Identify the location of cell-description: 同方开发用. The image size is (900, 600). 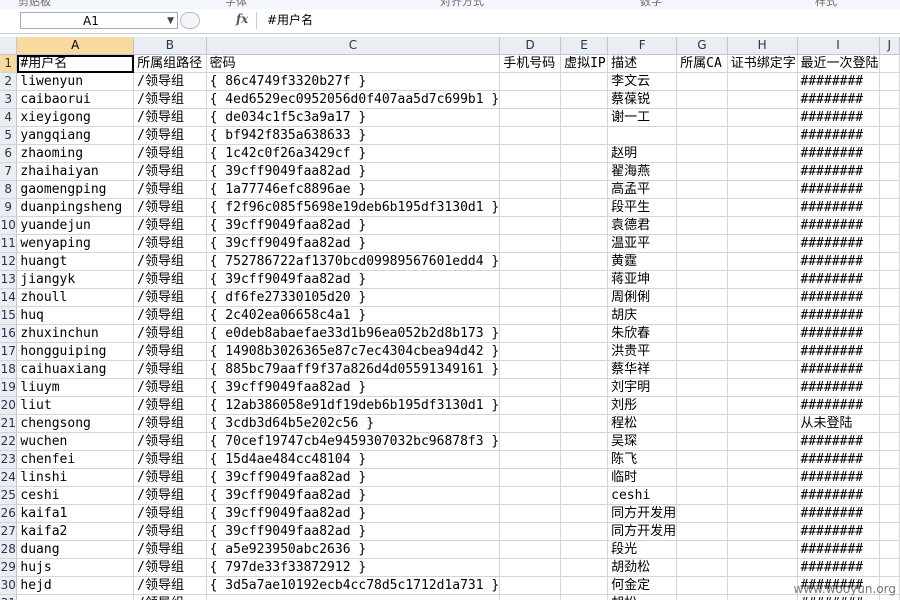
(642, 531).